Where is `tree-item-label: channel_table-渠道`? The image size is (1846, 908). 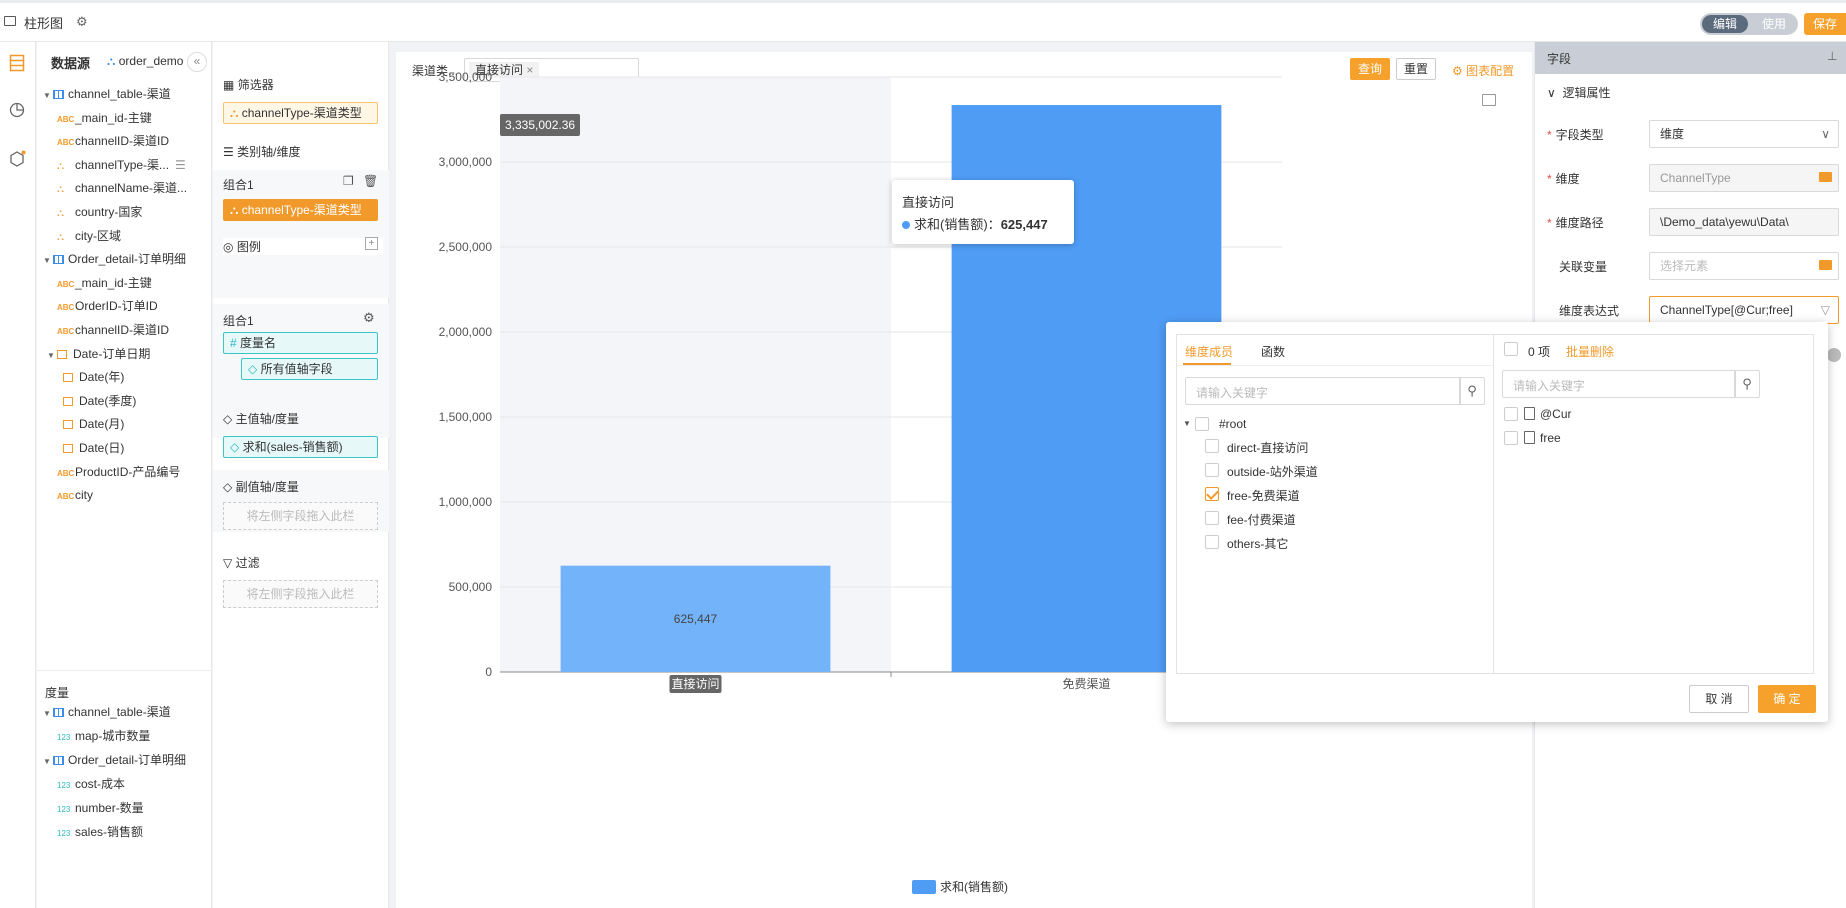 tree-item-label: channel_table-渠道 is located at coordinates (119, 94).